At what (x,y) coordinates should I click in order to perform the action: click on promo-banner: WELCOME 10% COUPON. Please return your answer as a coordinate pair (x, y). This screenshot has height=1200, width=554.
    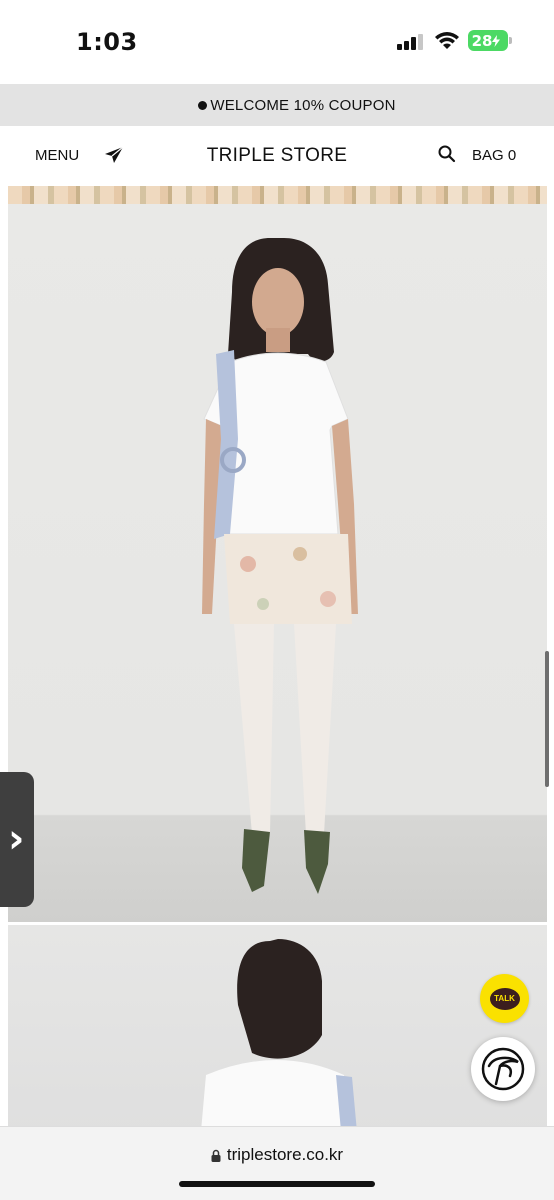
    Looking at the image, I should click on (277, 105).